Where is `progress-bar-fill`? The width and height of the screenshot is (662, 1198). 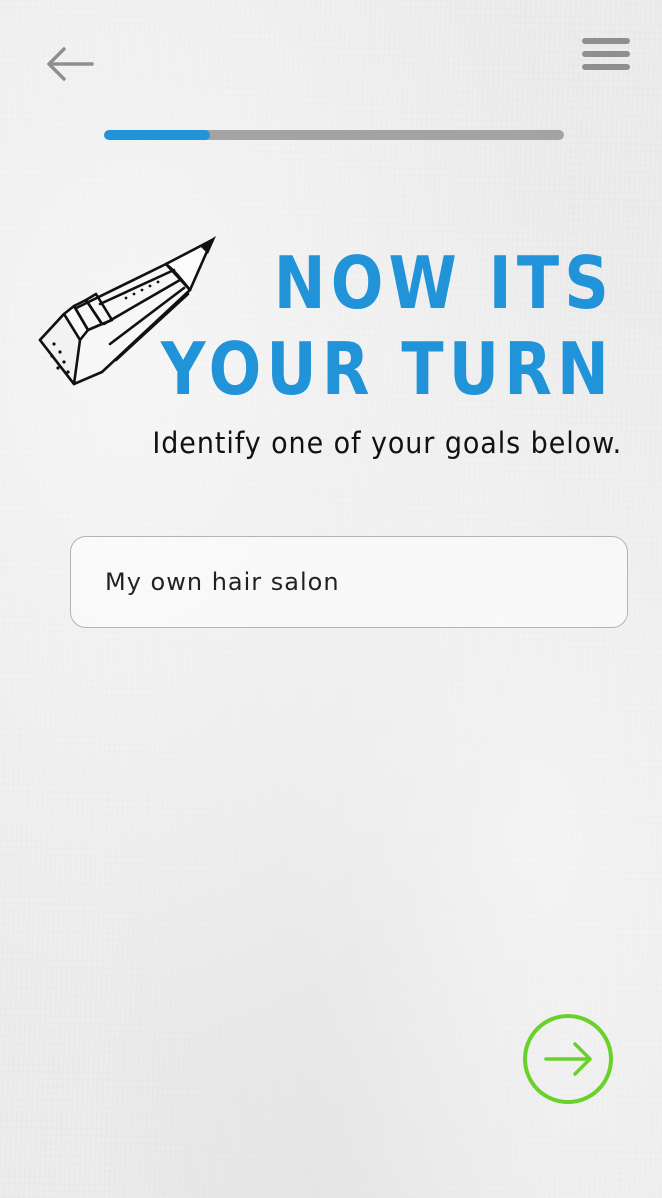
progress-bar-fill is located at coordinates (157, 135).